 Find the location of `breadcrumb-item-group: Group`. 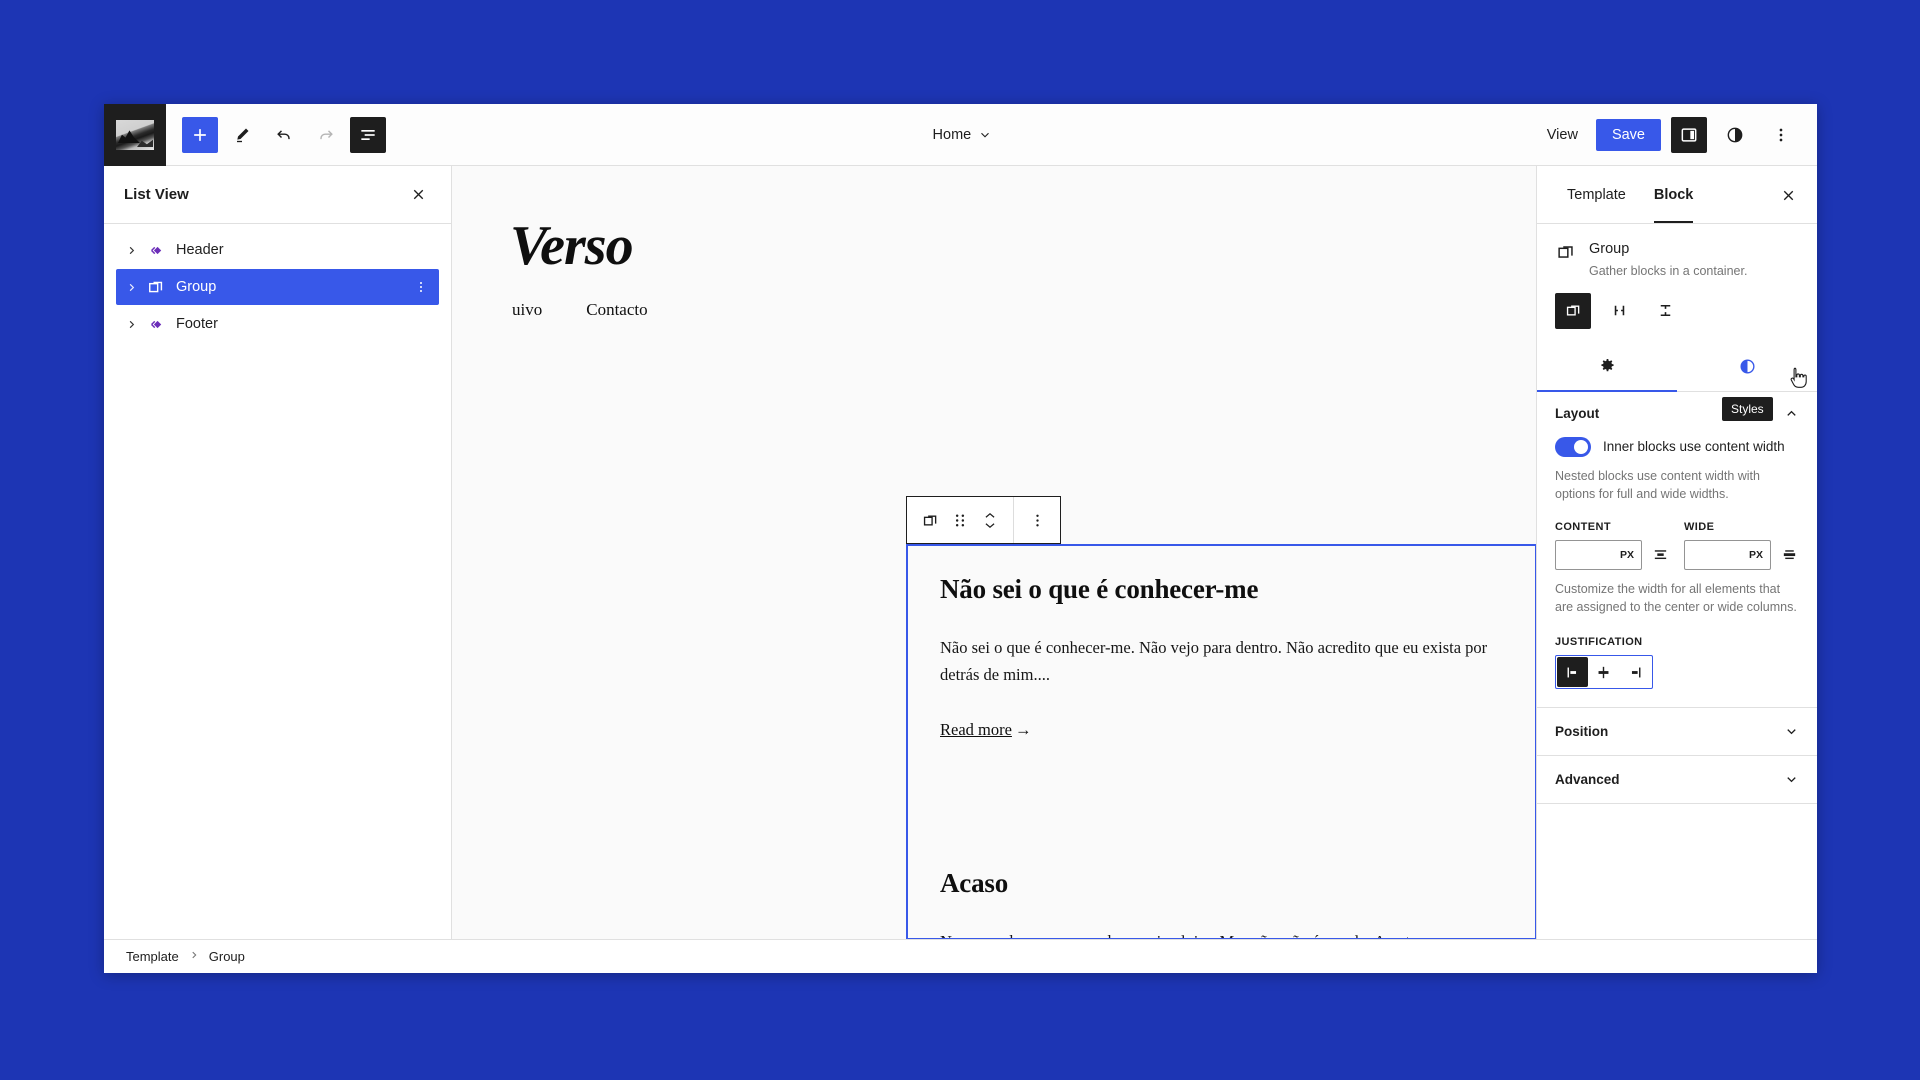

breadcrumb-item-group: Group is located at coordinates (227, 956).